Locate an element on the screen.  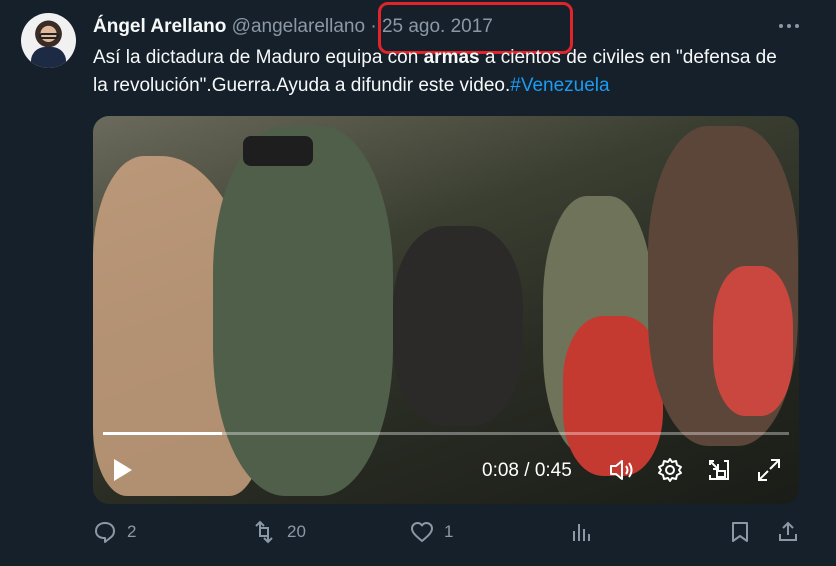
tweet-text-bold: armas is located at coordinates (451, 57).